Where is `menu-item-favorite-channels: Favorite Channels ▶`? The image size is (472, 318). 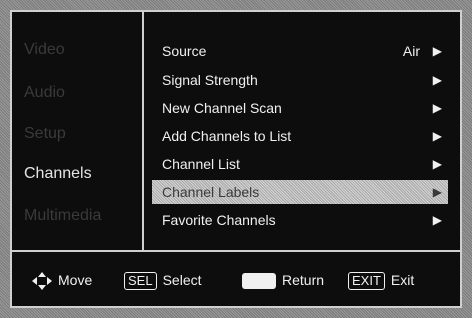 menu-item-favorite-channels: Favorite Channels ▶ is located at coordinates (300, 220).